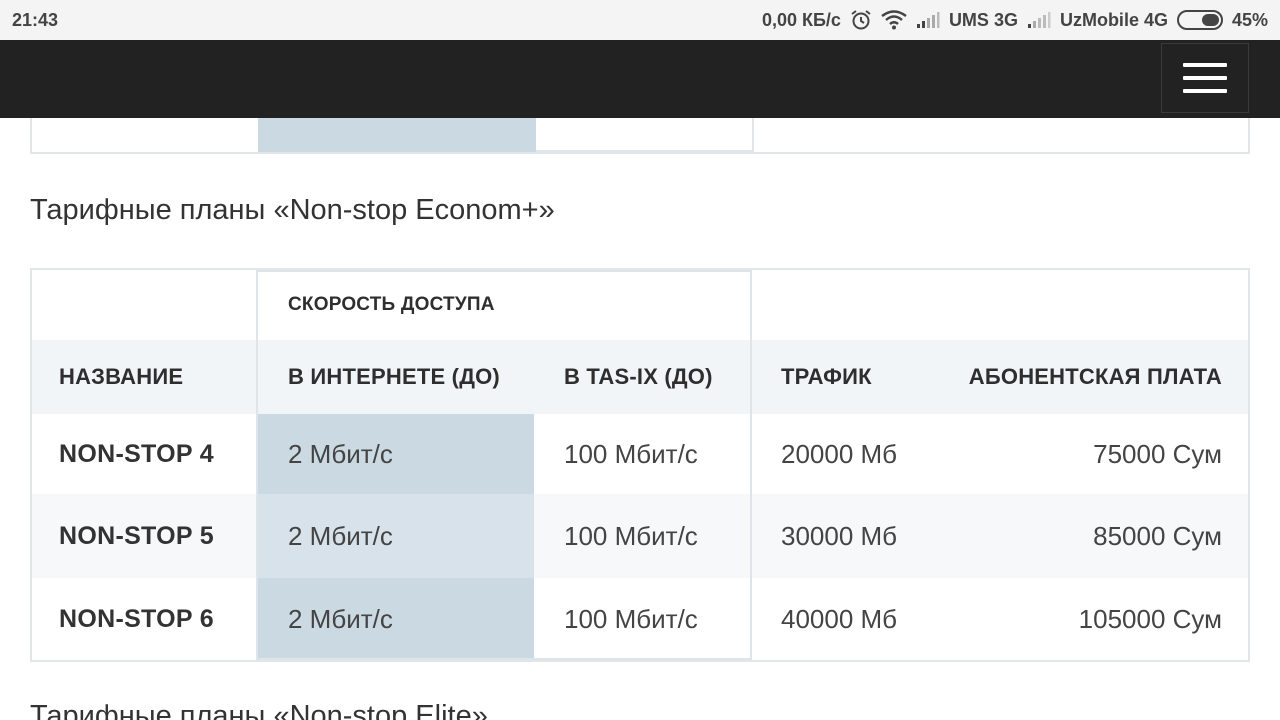  Describe the element at coordinates (1113, 19) in the screenshot. I see `carrier-2: UzMobile 4G` at that location.